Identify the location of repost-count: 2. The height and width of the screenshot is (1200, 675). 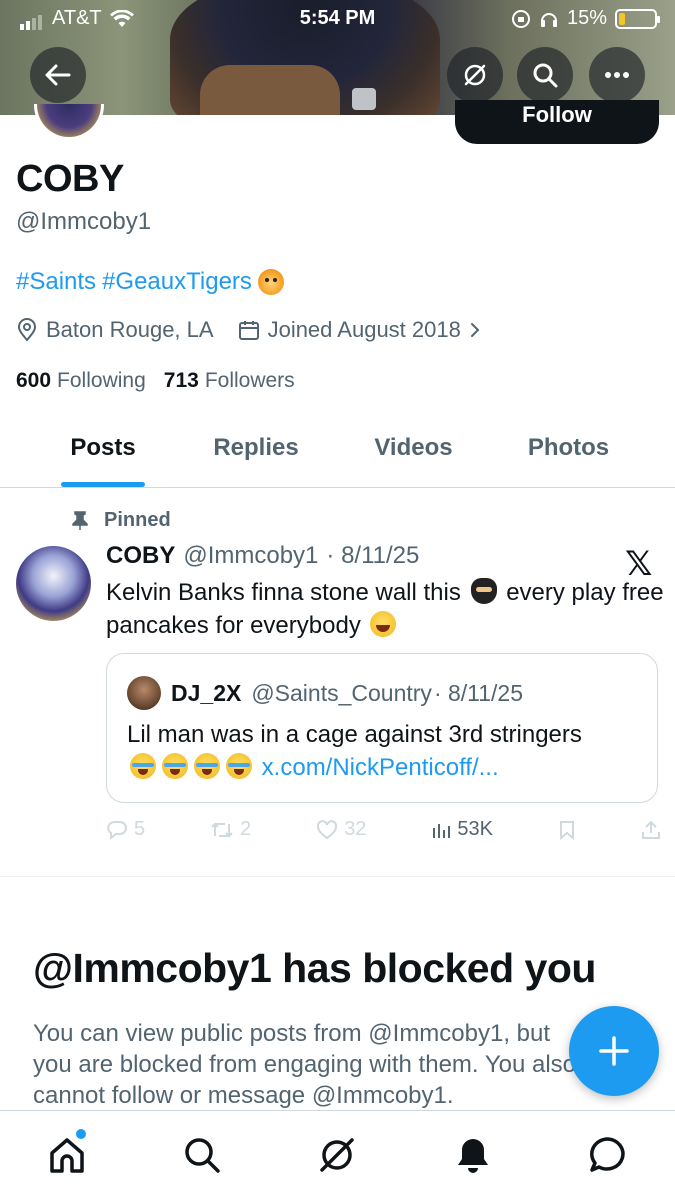
(246, 829).